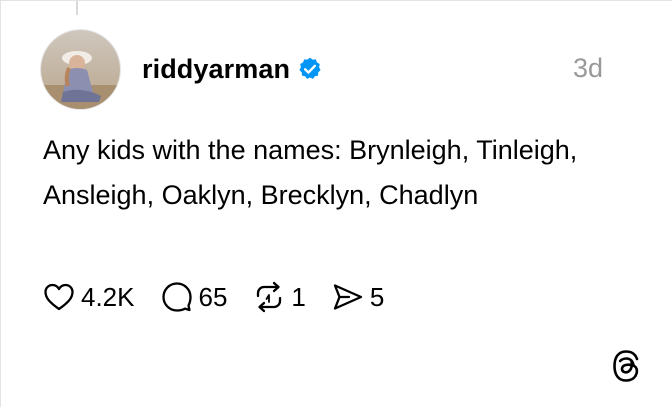 This screenshot has height=407, width=672. What do you see at coordinates (108, 296) in the screenshot?
I see `like-count: 4.2K` at bounding box center [108, 296].